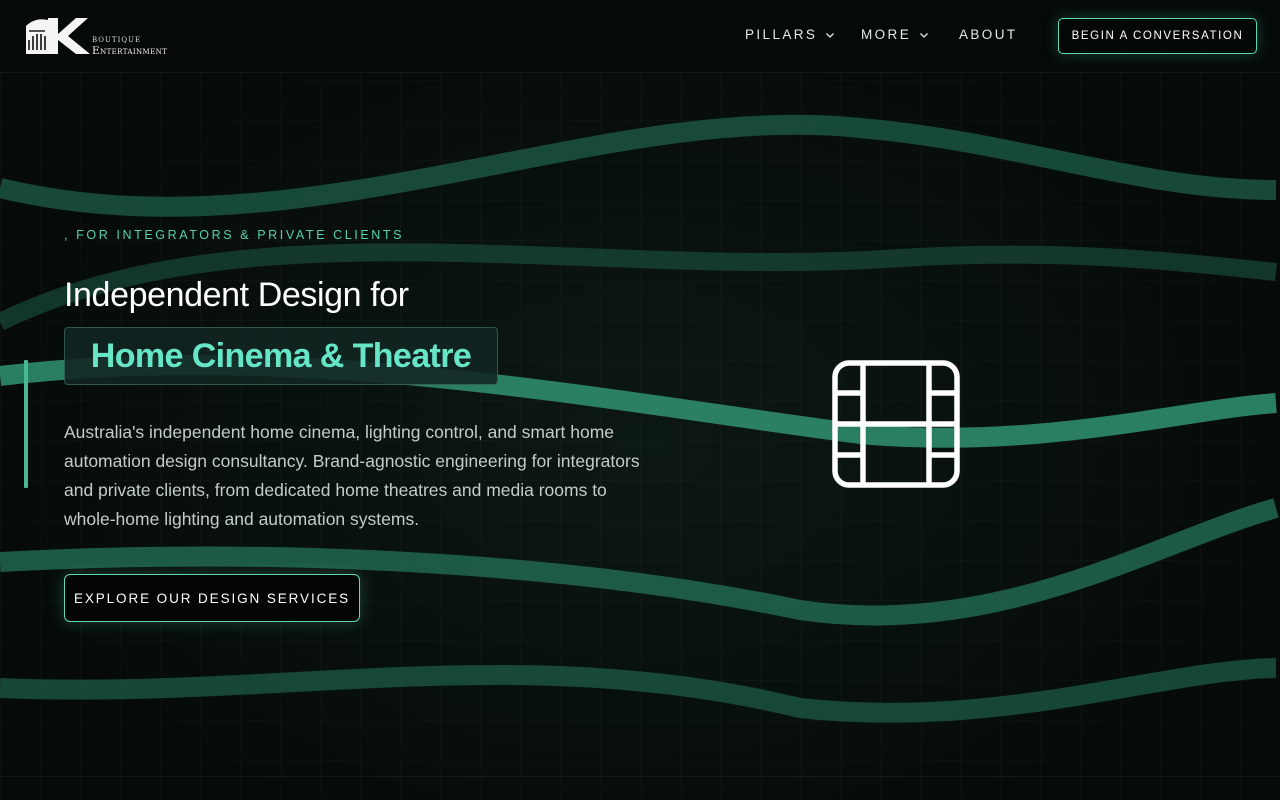 Image resolution: width=1280 pixels, height=800 pixels. What do you see at coordinates (58, 36) in the screenshot?
I see `brand-logo-mark-icon` at bounding box center [58, 36].